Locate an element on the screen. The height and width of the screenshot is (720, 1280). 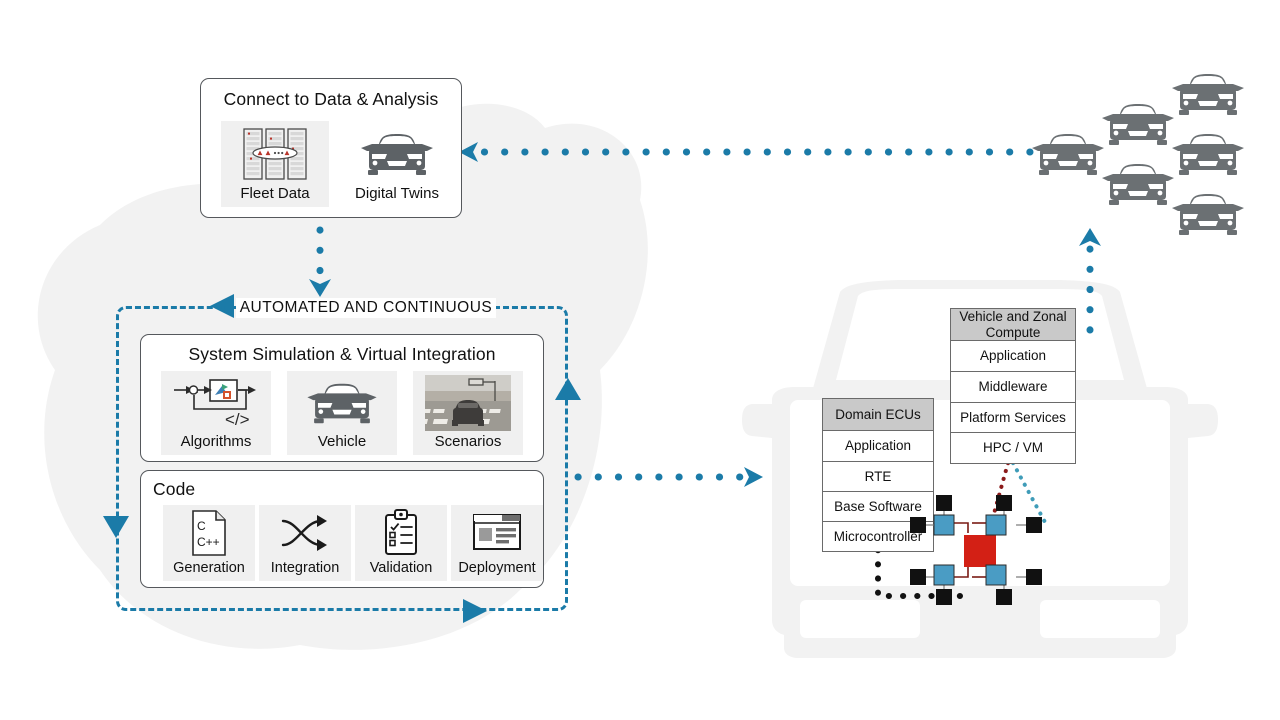
road-scene-photo-icon is located at coordinates (468, 402).